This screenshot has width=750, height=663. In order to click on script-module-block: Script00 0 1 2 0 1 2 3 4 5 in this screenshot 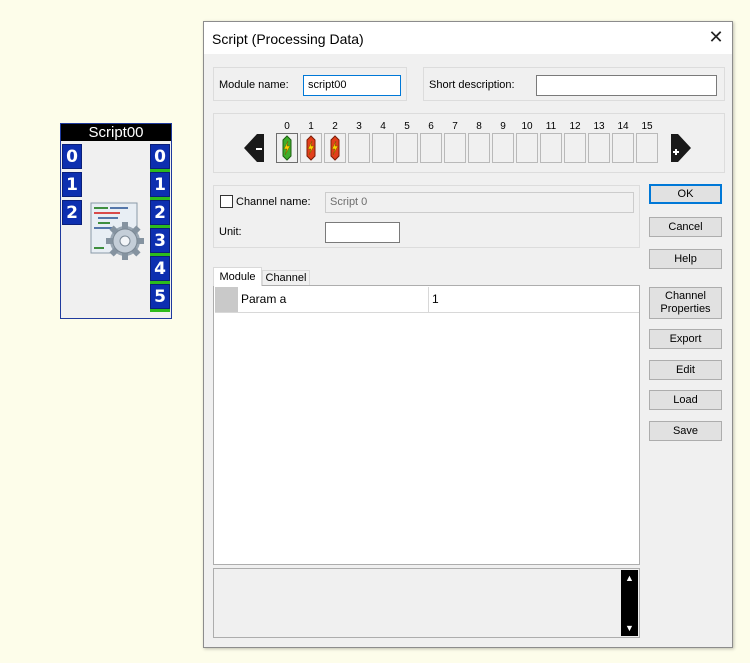, I will do `click(116, 221)`.